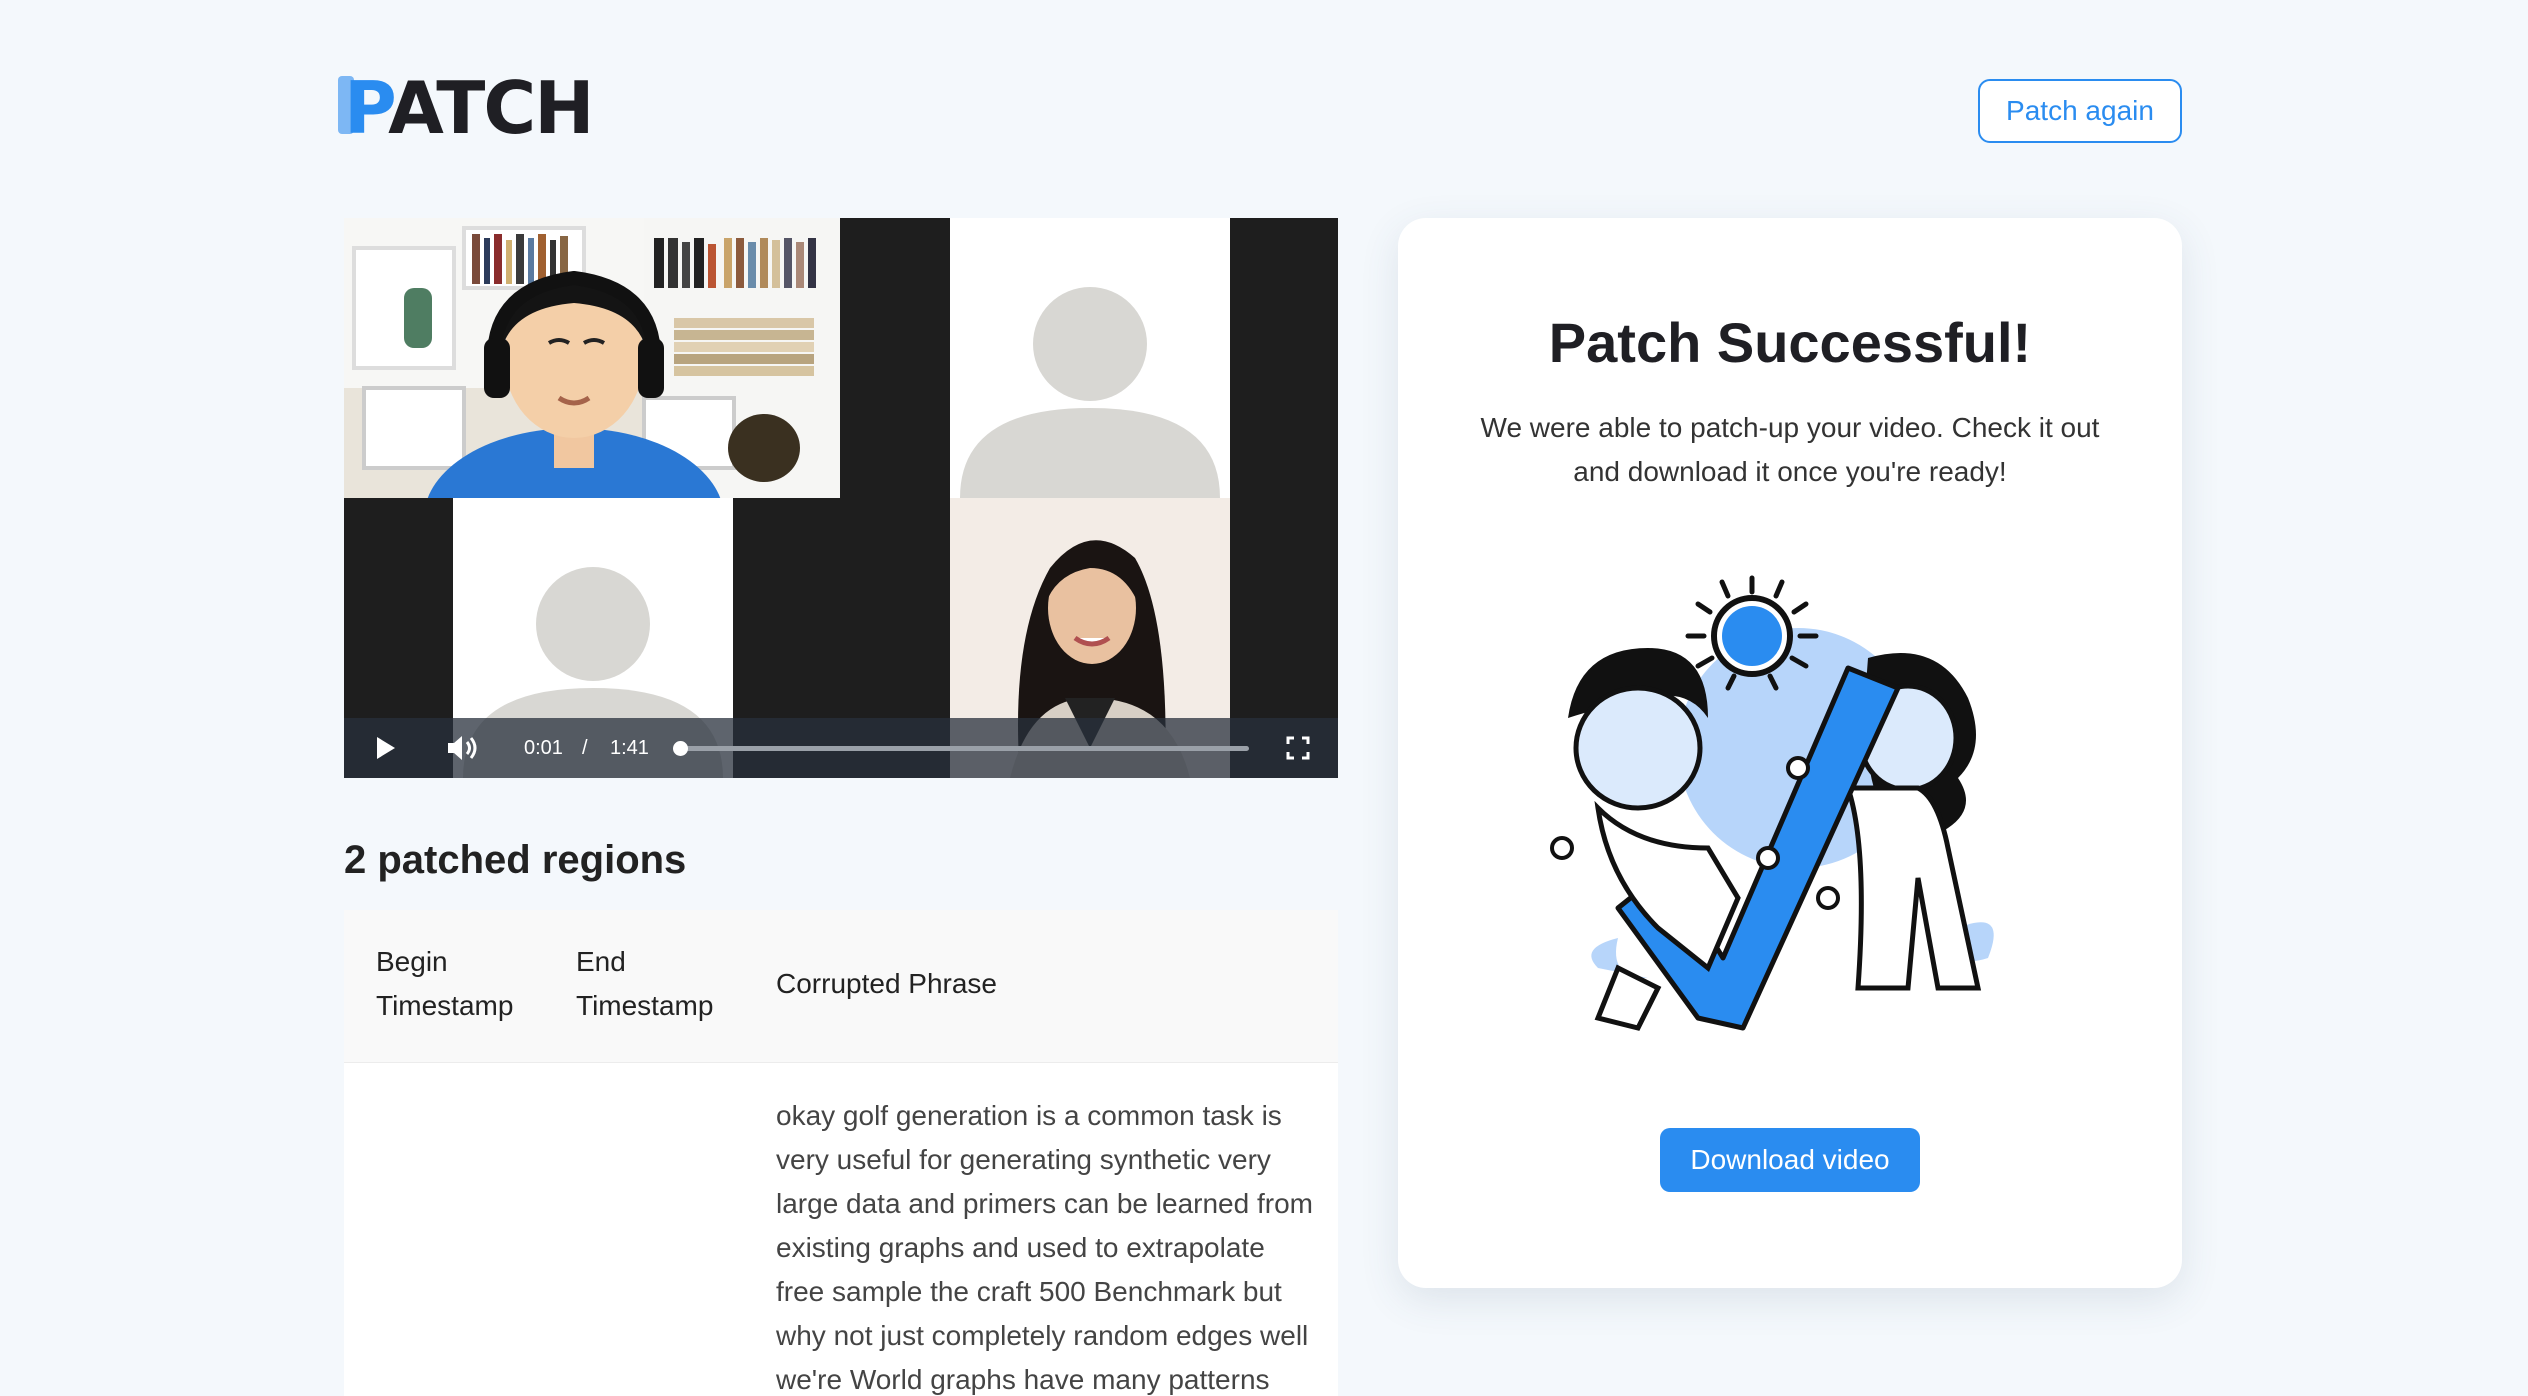 The height and width of the screenshot is (1396, 2528). Describe the element at coordinates (491, 108) in the screenshot. I see `logo-rest: ATCH` at that location.